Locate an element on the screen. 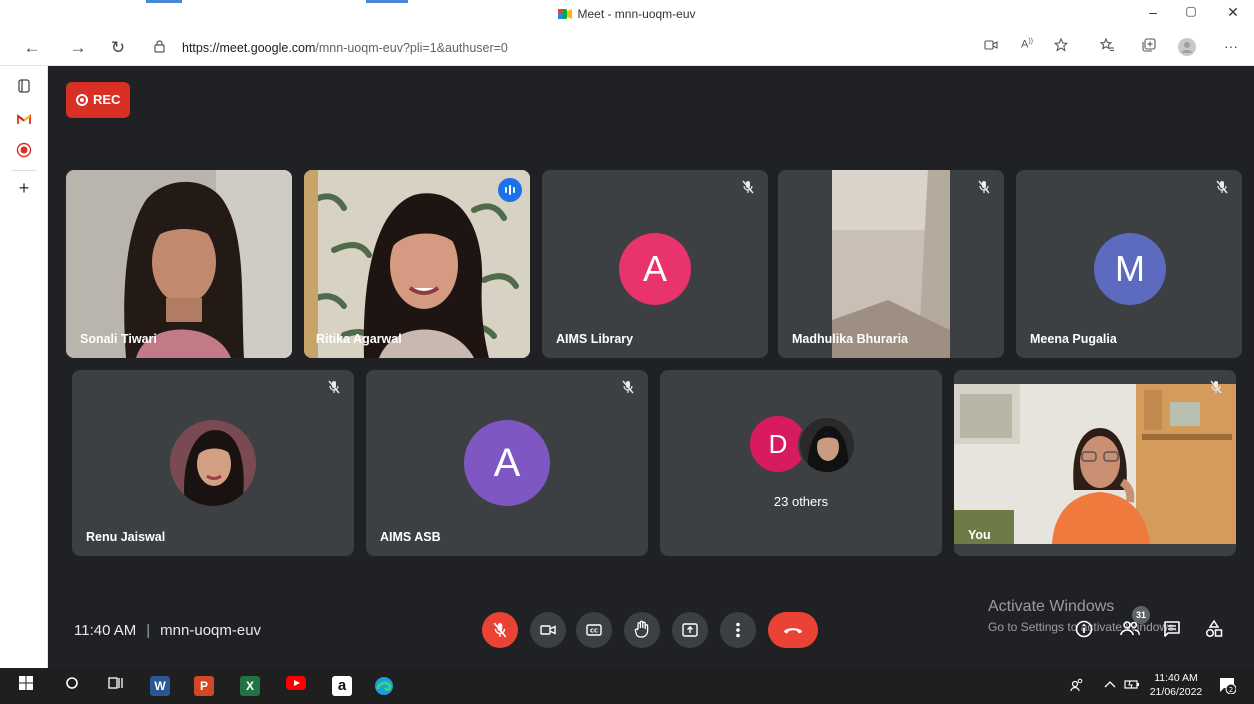  windows-taskbar: W P X a 11:40 AM 21/06/2022 2 is located at coordinates (627, 686).